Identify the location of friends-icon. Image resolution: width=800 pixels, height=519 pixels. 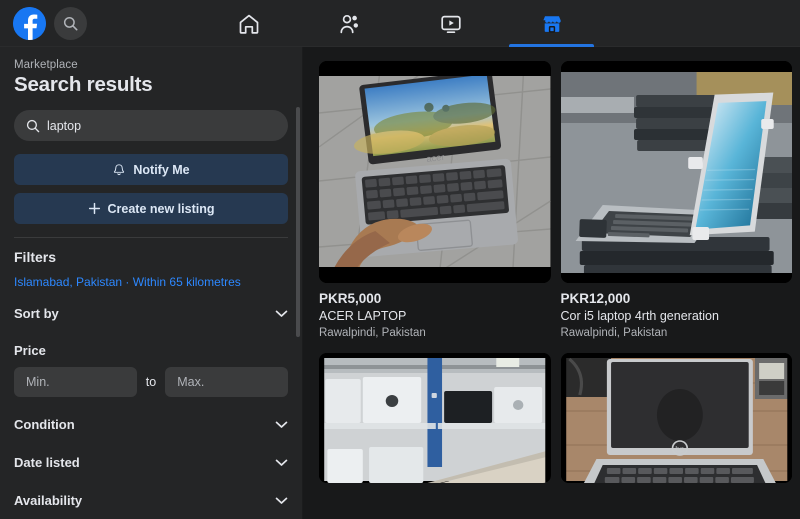
(348, 23).